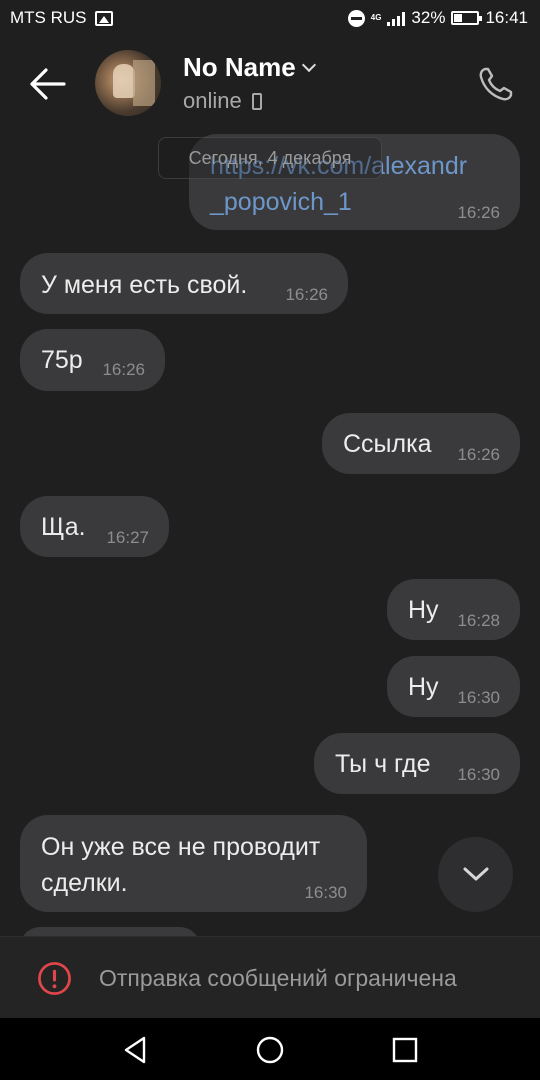 This screenshot has width=540, height=1080. What do you see at coordinates (428, 17) in the screenshot?
I see `battery-percent: 32%` at bounding box center [428, 17].